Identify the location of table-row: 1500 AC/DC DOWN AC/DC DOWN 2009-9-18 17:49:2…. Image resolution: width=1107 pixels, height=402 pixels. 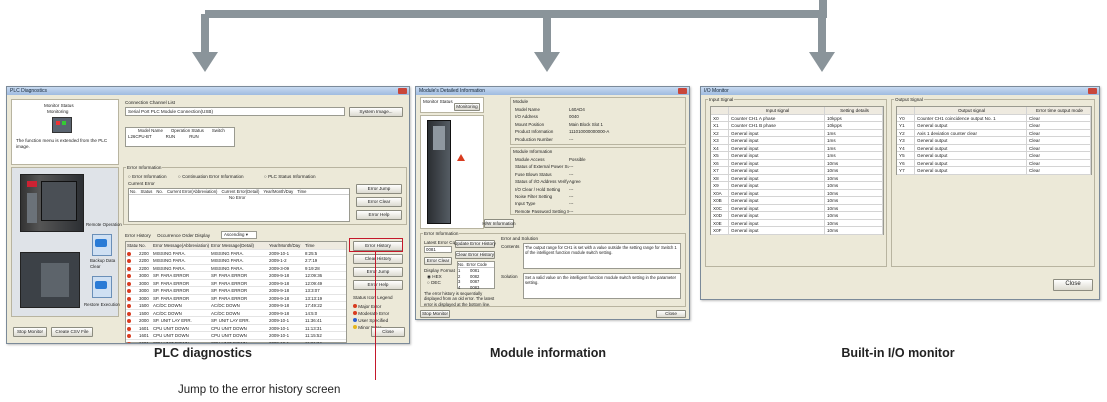
(236, 306).